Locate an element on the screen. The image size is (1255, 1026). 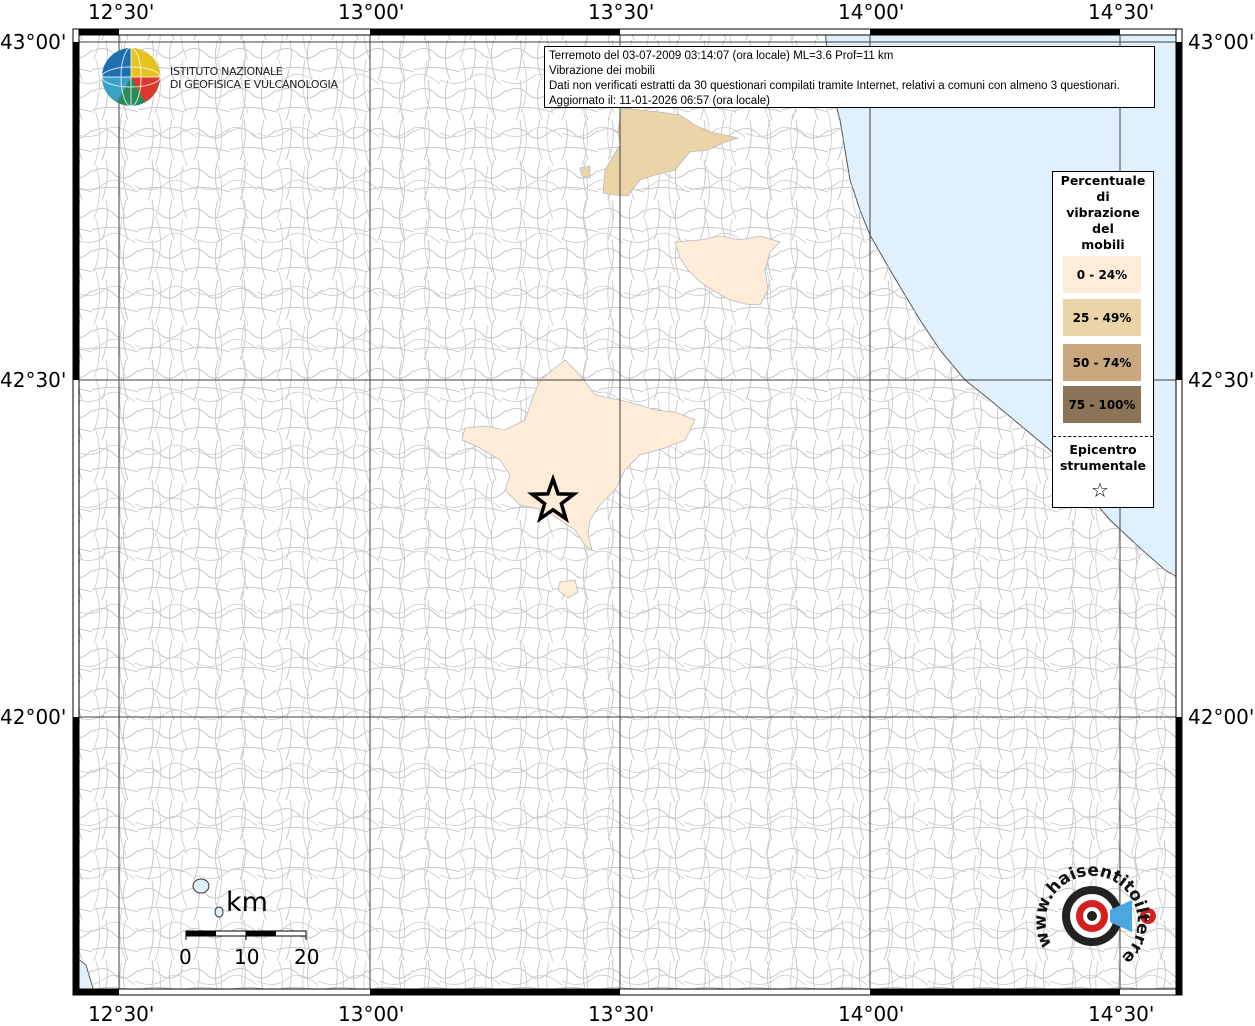
lon-label-bottom-3: 13°30' is located at coordinates (621, 1014).